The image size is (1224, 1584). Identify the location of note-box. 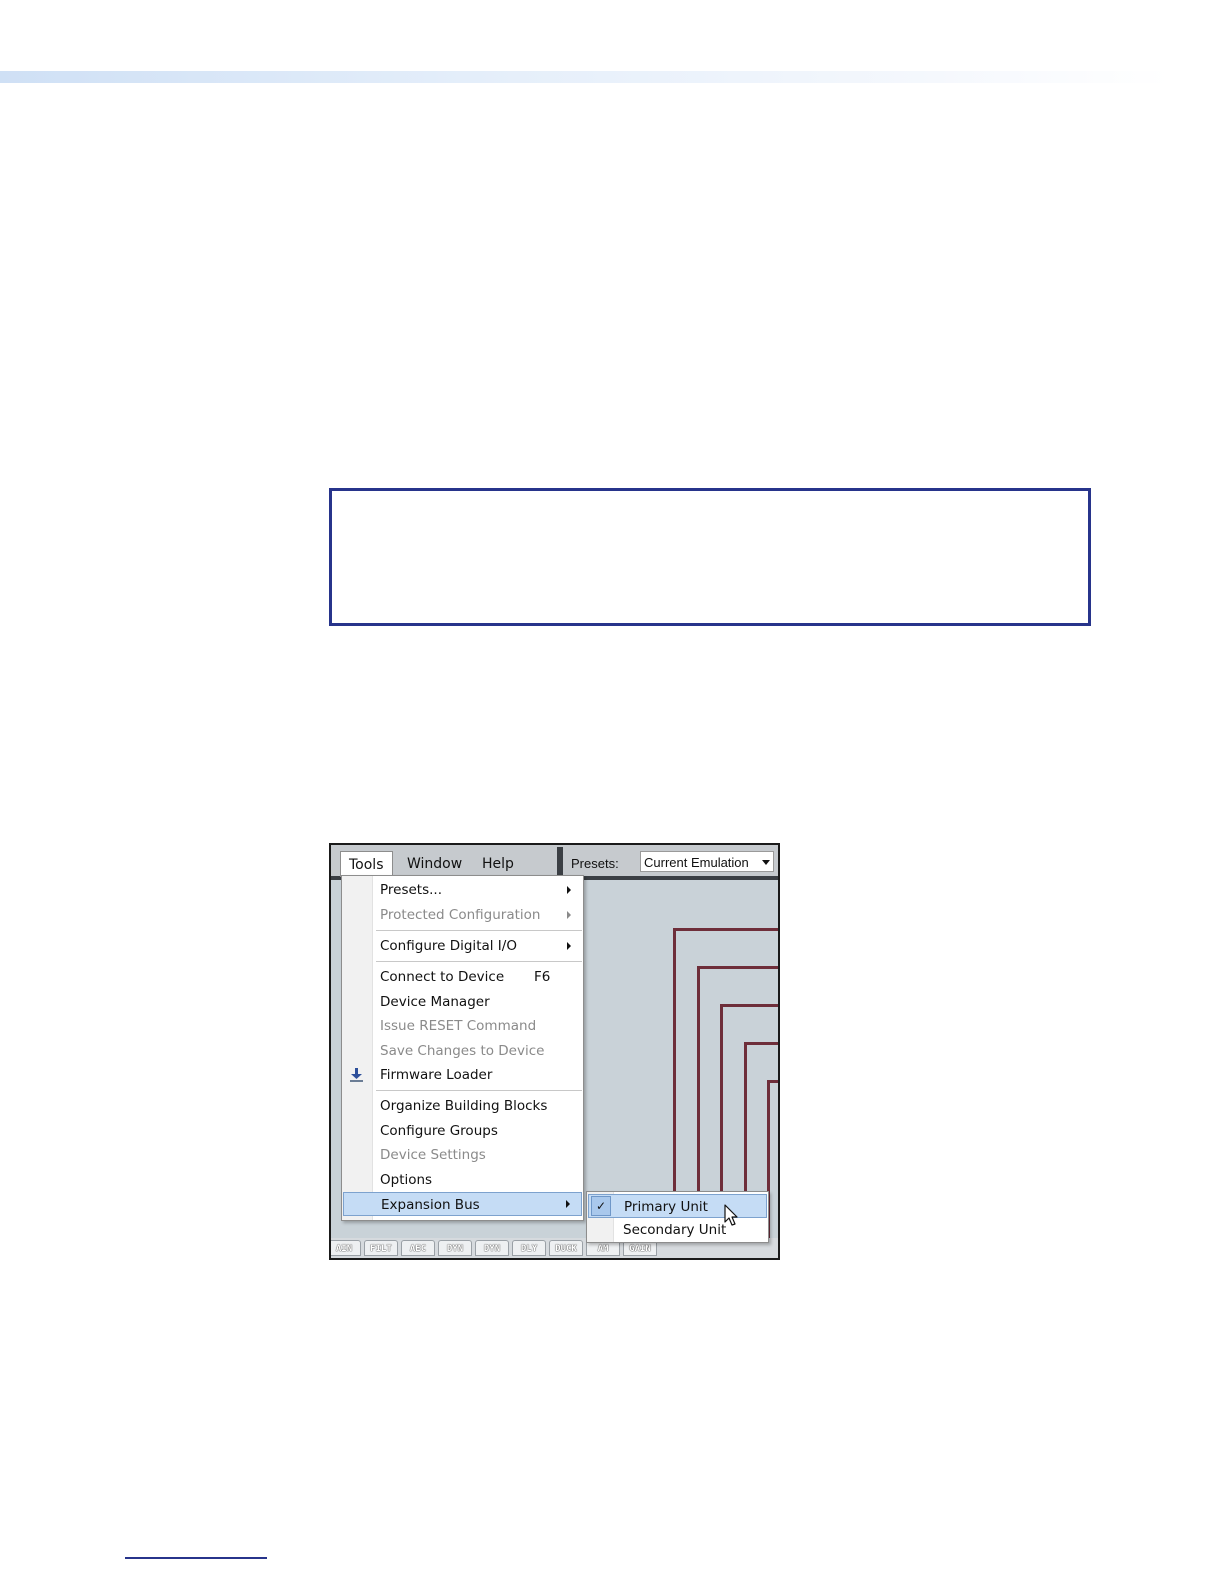
(710, 557).